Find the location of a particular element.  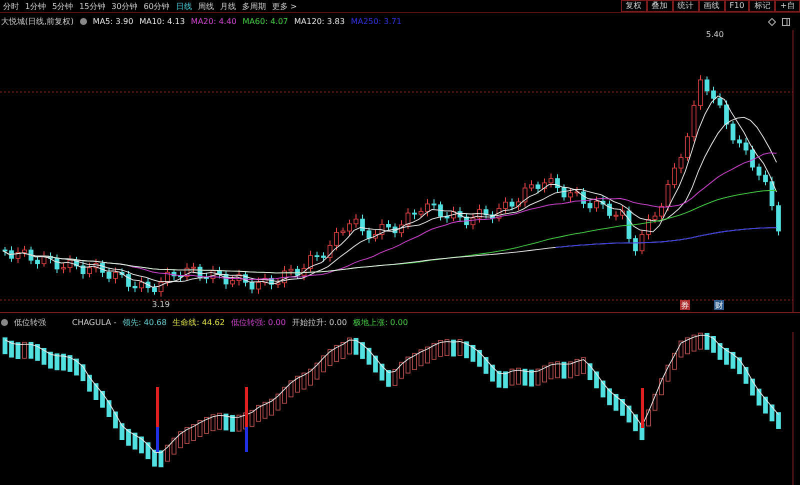

period-tab: 60分钟 is located at coordinates (157, 6).